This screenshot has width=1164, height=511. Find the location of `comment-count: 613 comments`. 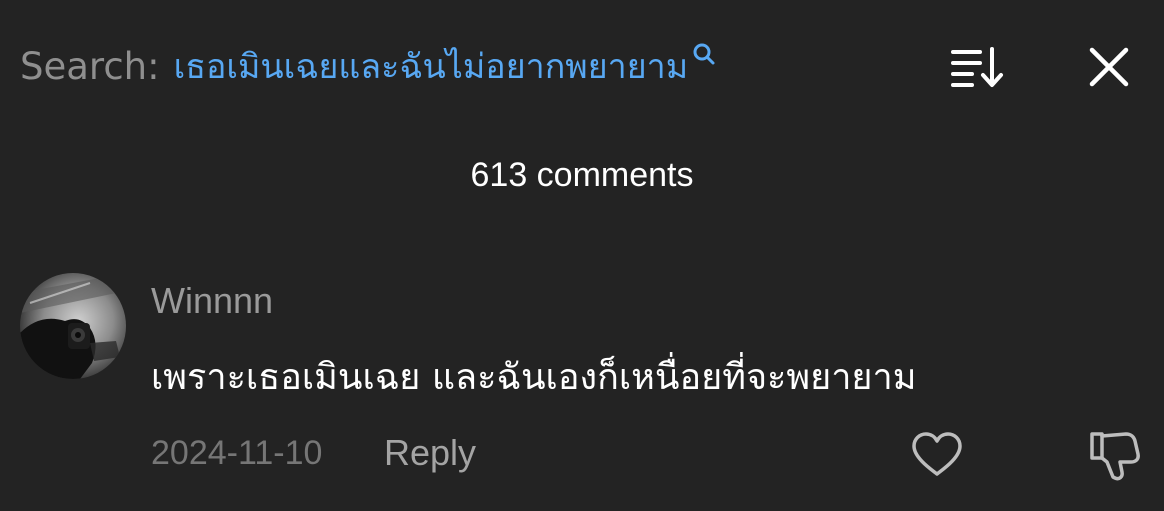

comment-count: 613 comments is located at coordinates (582, 175).